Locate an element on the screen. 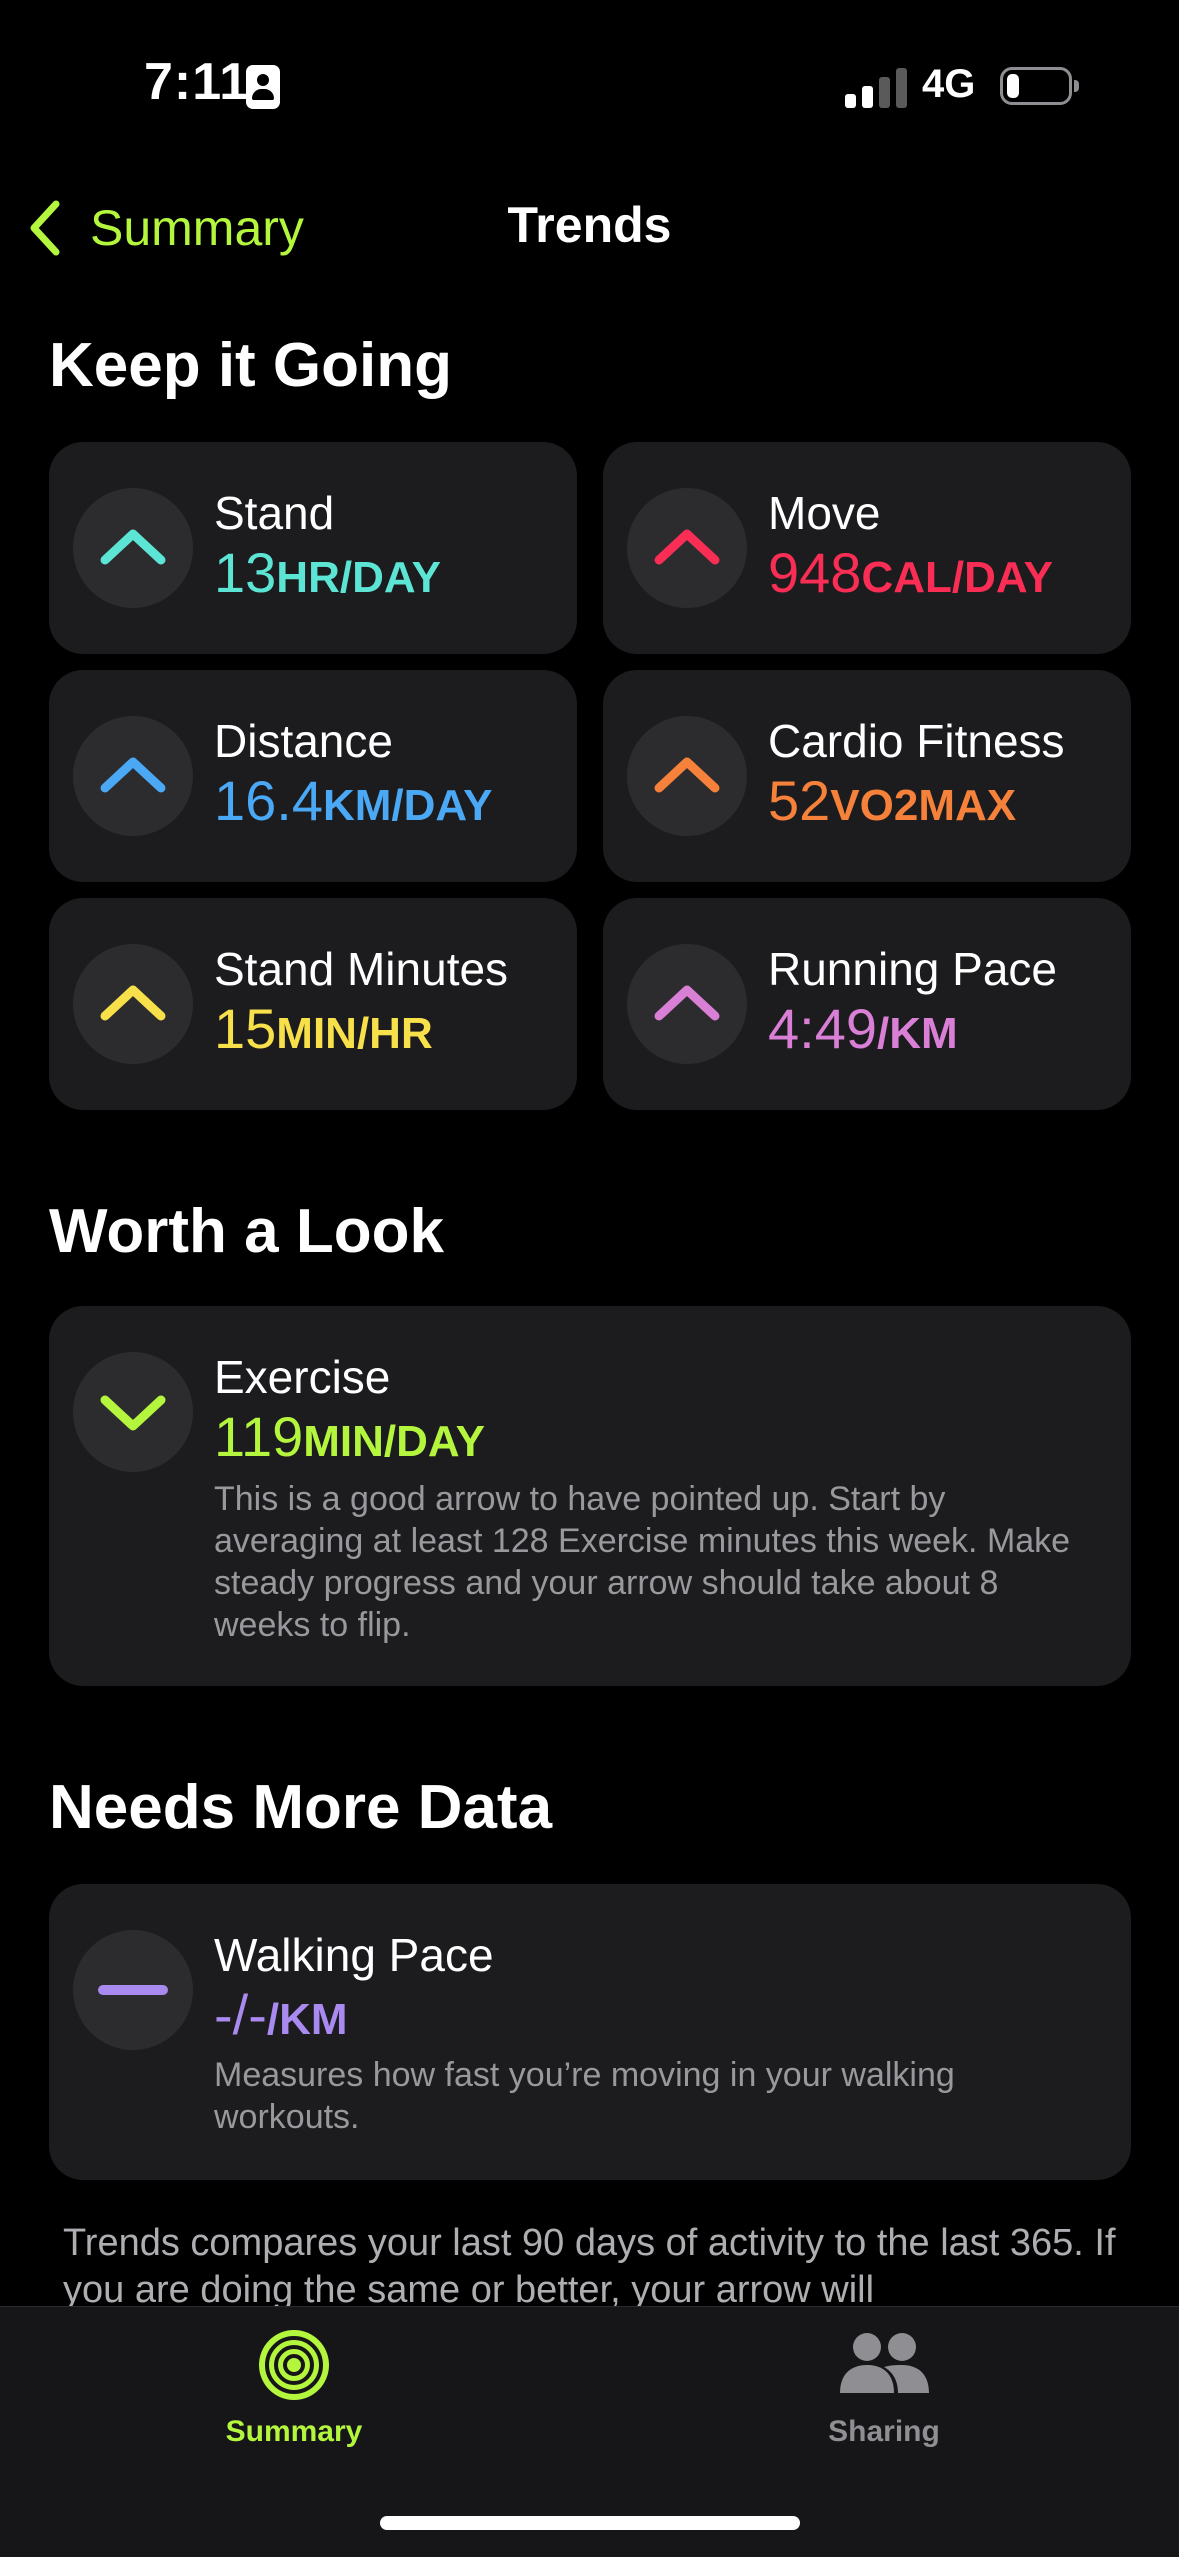 This screenshot has height=2557, width=1179. running-pace-arrow-circle is located at coordinates (687, 1004).